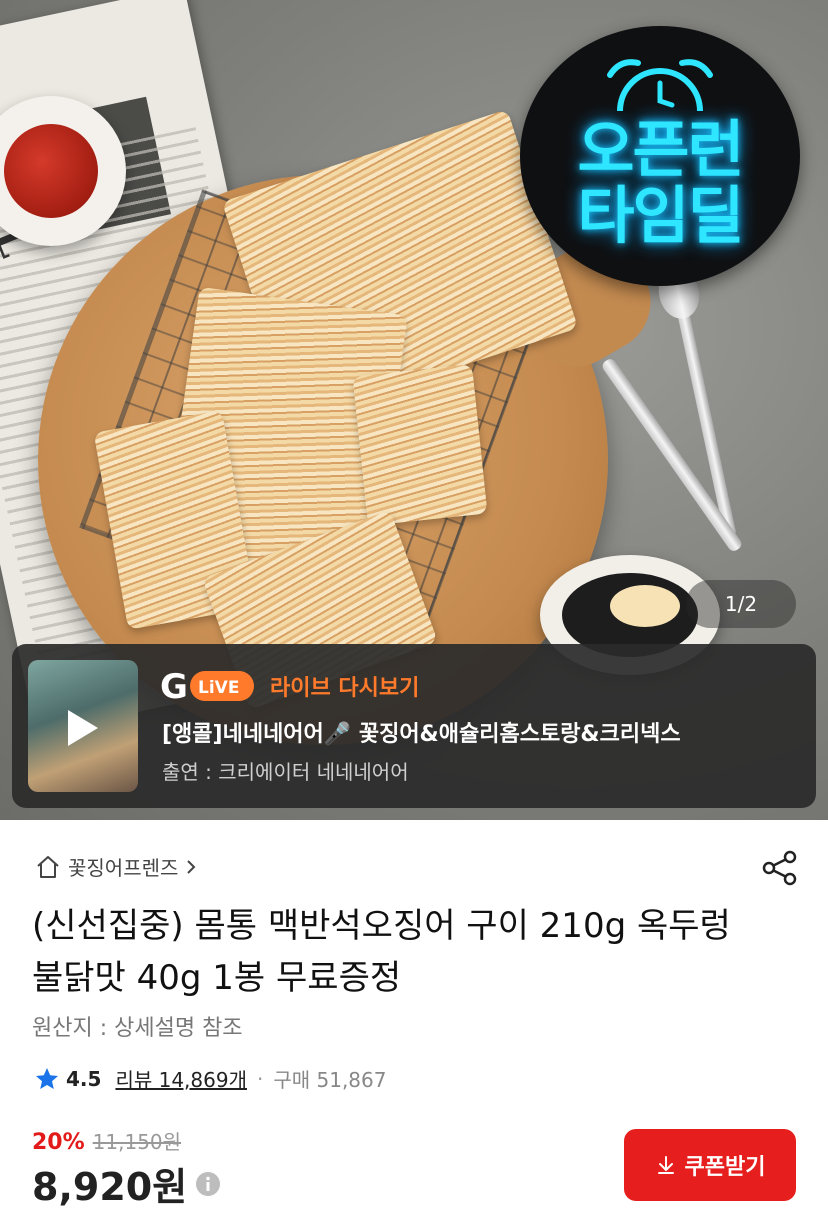 This screenshot has width=828, height=1216. What do you see at coordinates (58, 1142) in the screenshot?
I see `discount-rate: 20%` at bounding box center [58, 1142].